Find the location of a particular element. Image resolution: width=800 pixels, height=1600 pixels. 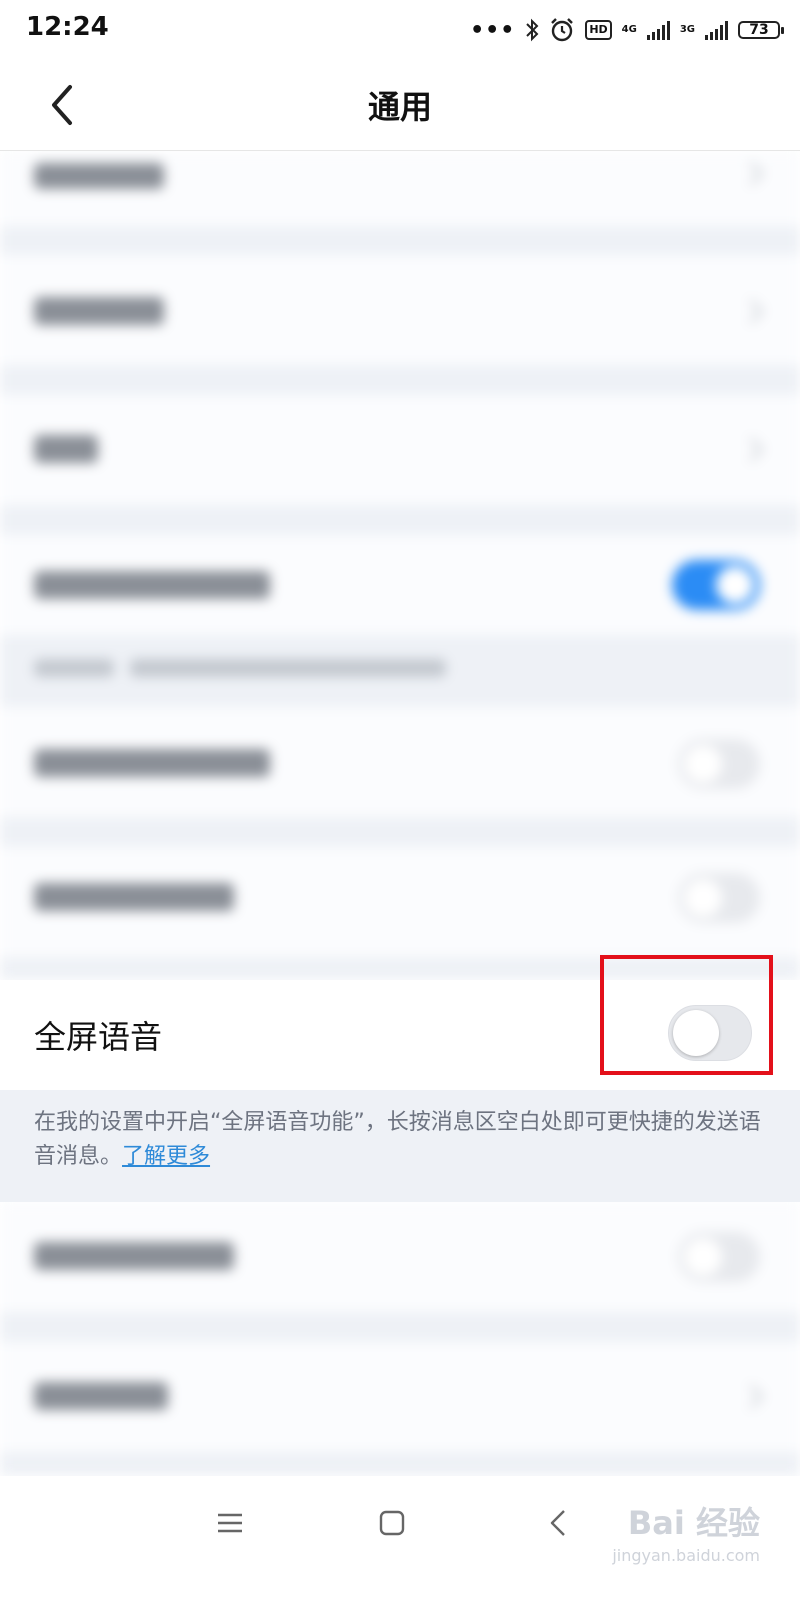

more-dots-icon: ••• is located at coordinates (493, 30).